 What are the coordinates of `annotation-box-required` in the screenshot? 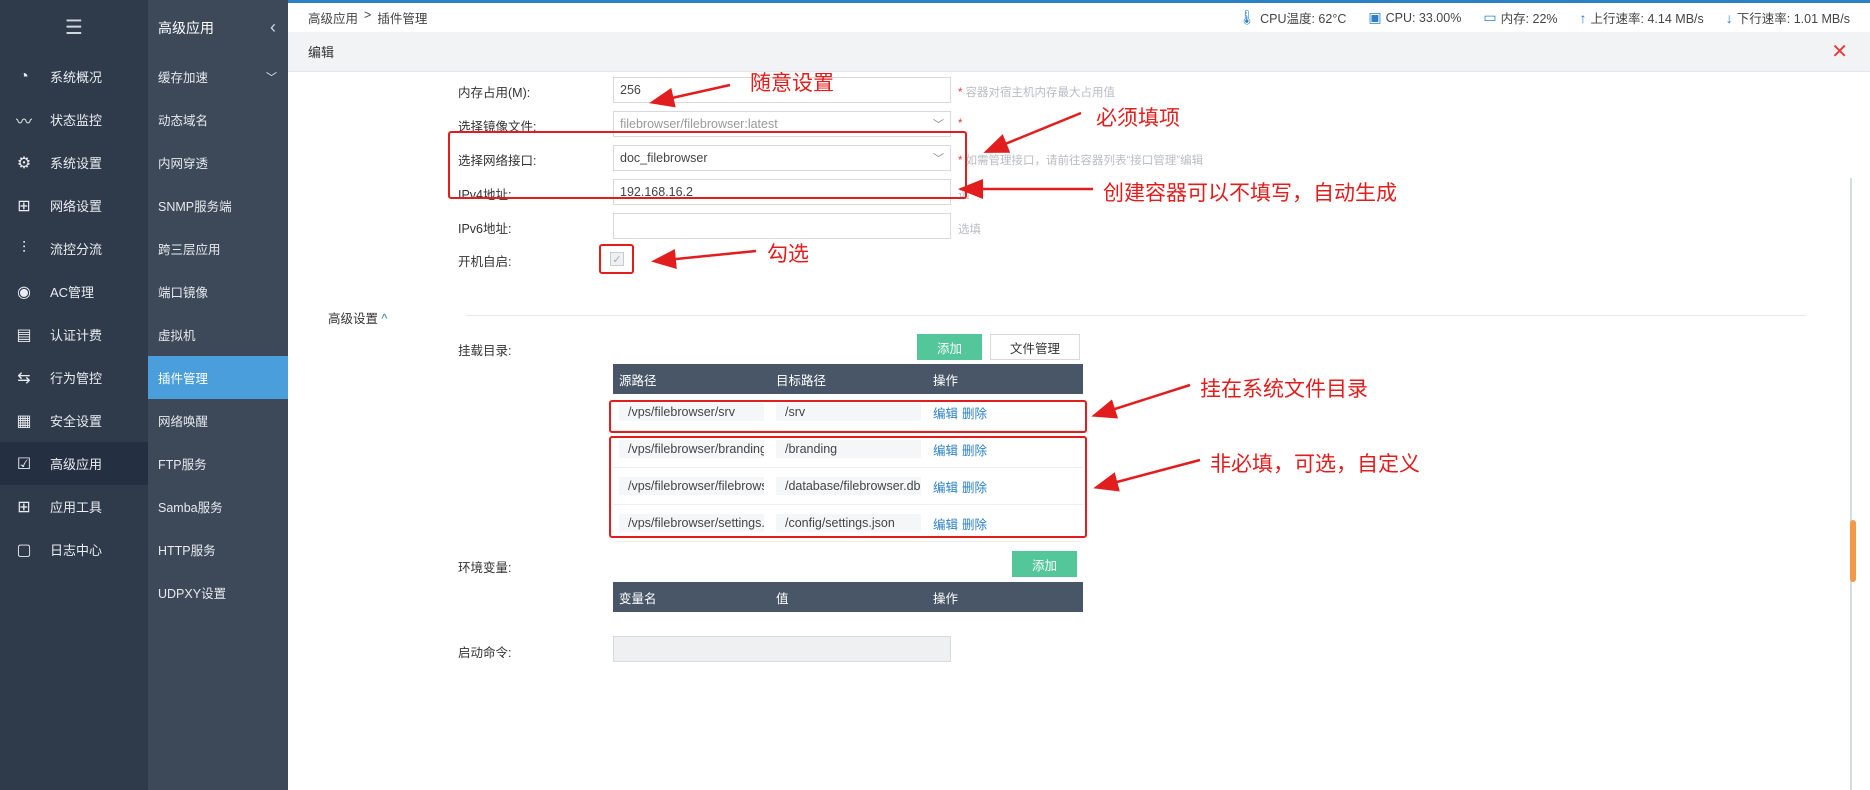 It's located at (707, 165).